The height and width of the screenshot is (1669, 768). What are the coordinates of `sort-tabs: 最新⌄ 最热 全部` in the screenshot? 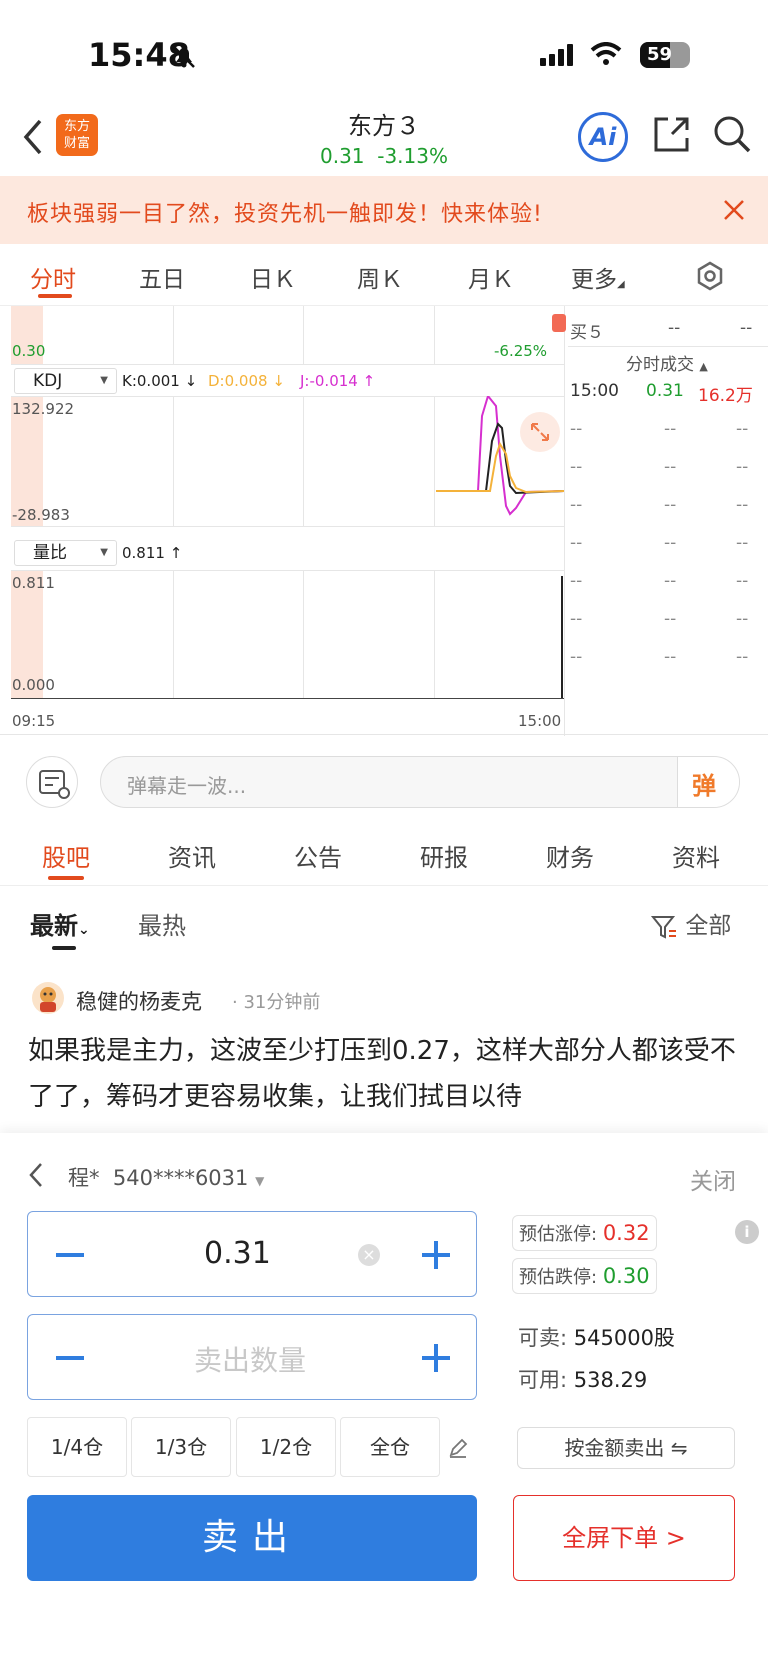 It's located at (384, 920).